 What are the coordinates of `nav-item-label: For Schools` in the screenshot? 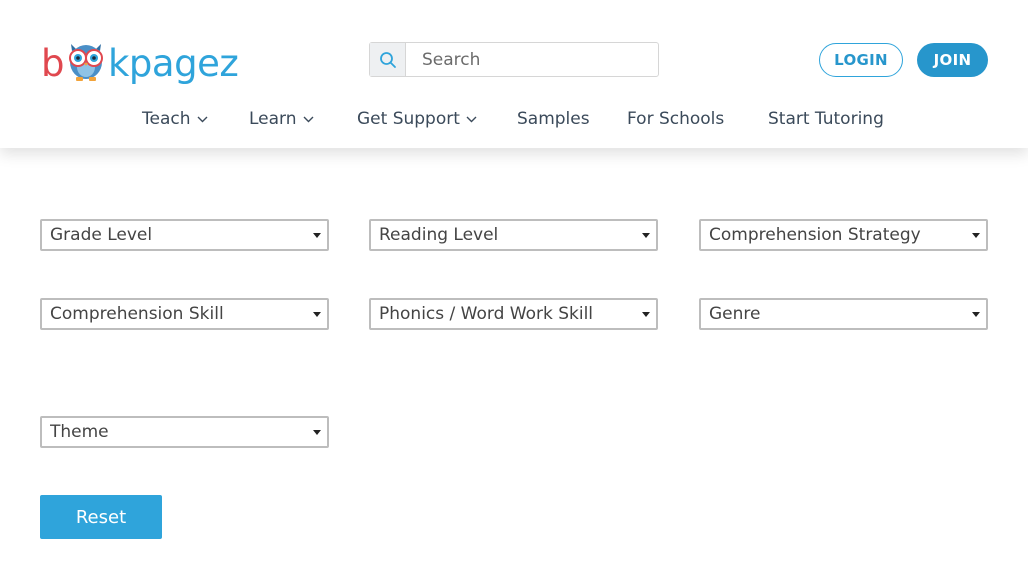 It's located at (676, 119).